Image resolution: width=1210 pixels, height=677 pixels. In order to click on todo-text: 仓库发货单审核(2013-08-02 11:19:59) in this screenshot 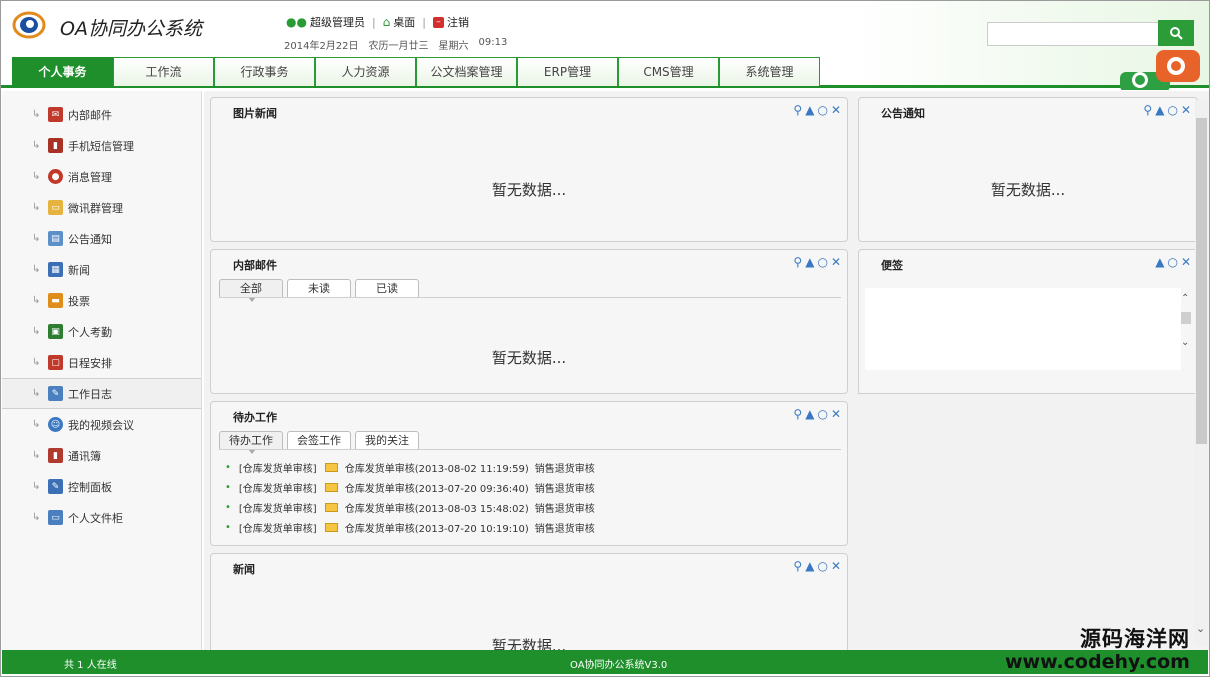, I will do `click(436, 469)`.